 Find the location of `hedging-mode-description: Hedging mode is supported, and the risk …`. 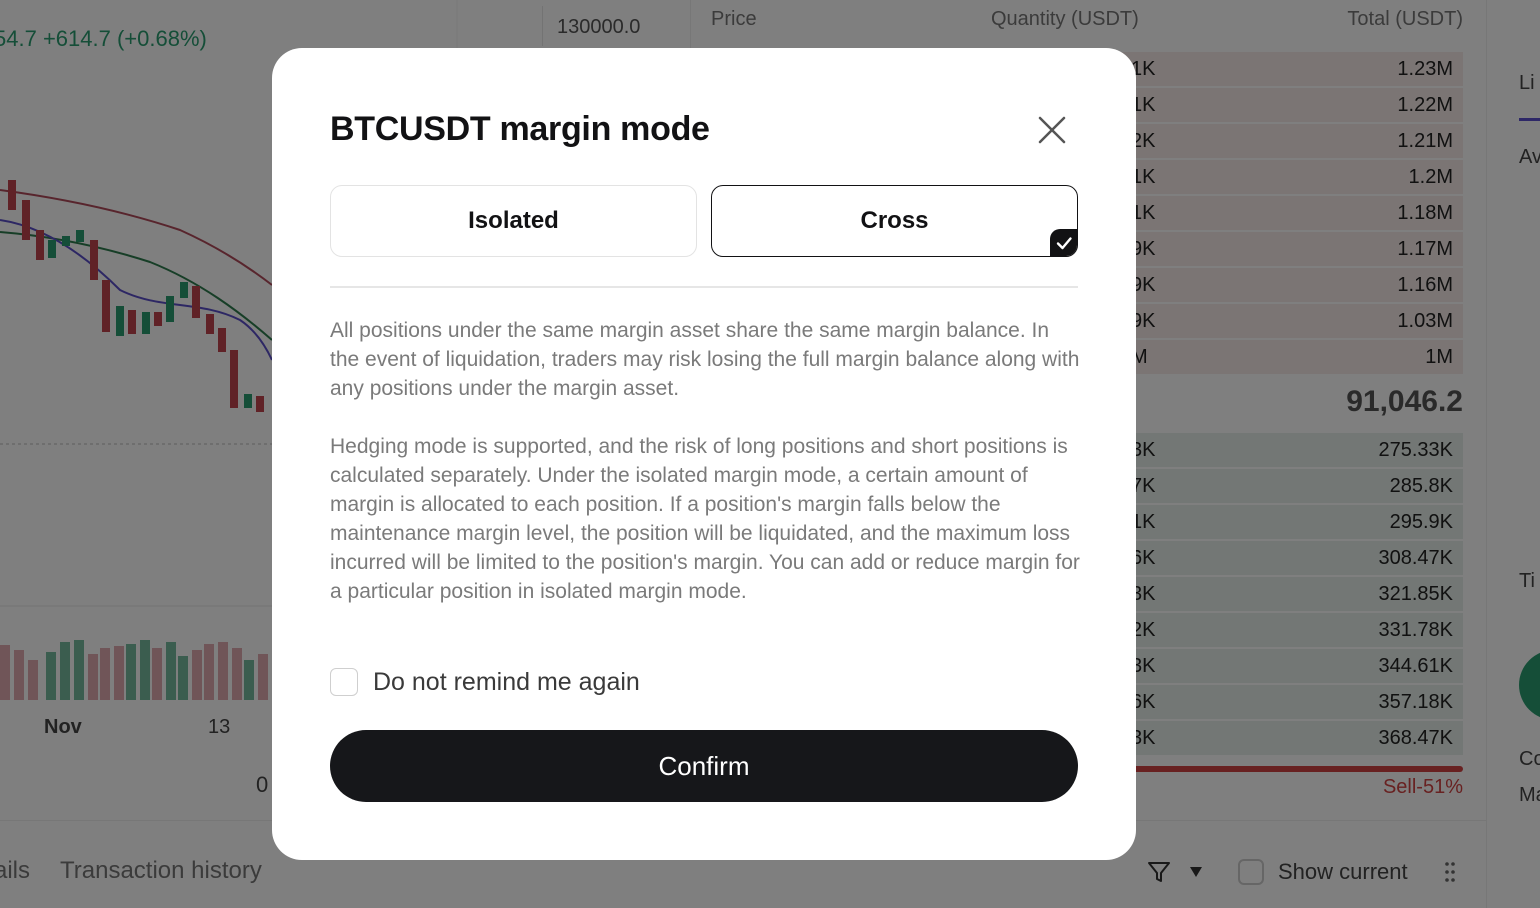

hedging-mode-description: Hedging mode is supported, and the risk … is located at coordinates (705, 519).